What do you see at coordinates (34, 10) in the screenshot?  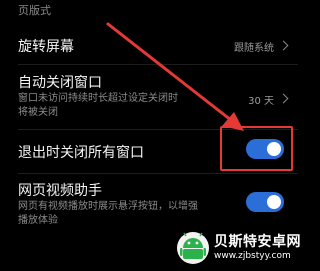 I see `section-header: 页版式` at bounding box center [34, 10].